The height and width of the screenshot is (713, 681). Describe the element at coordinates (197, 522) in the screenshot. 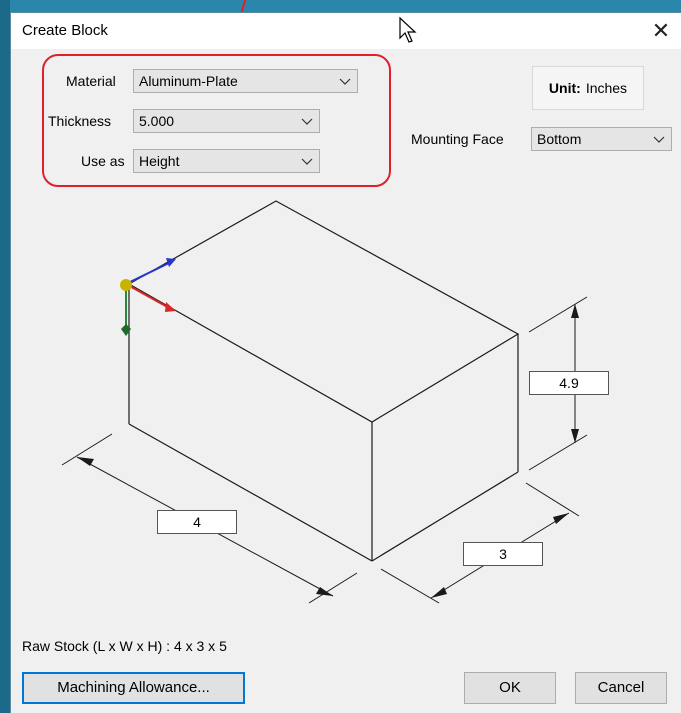

I see `length-dimension: 4` at that location.